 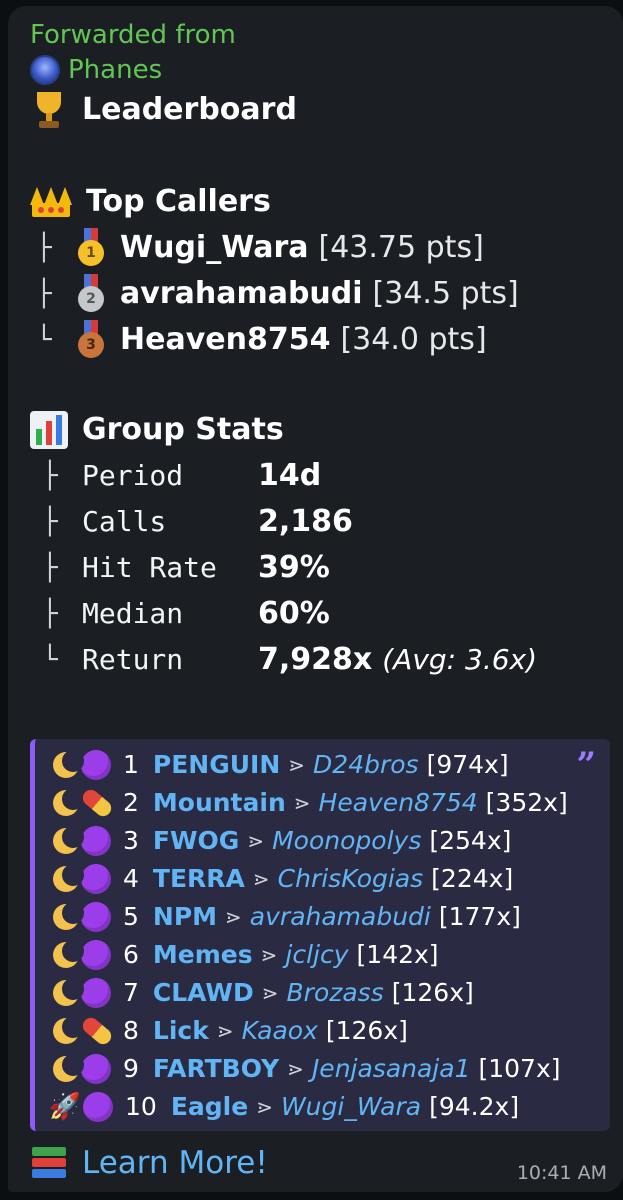 What do you see at coordinates (340, 917) in the screenshot?
I see `caller-link: avrahamabudi` at bounding box center [340, 917].